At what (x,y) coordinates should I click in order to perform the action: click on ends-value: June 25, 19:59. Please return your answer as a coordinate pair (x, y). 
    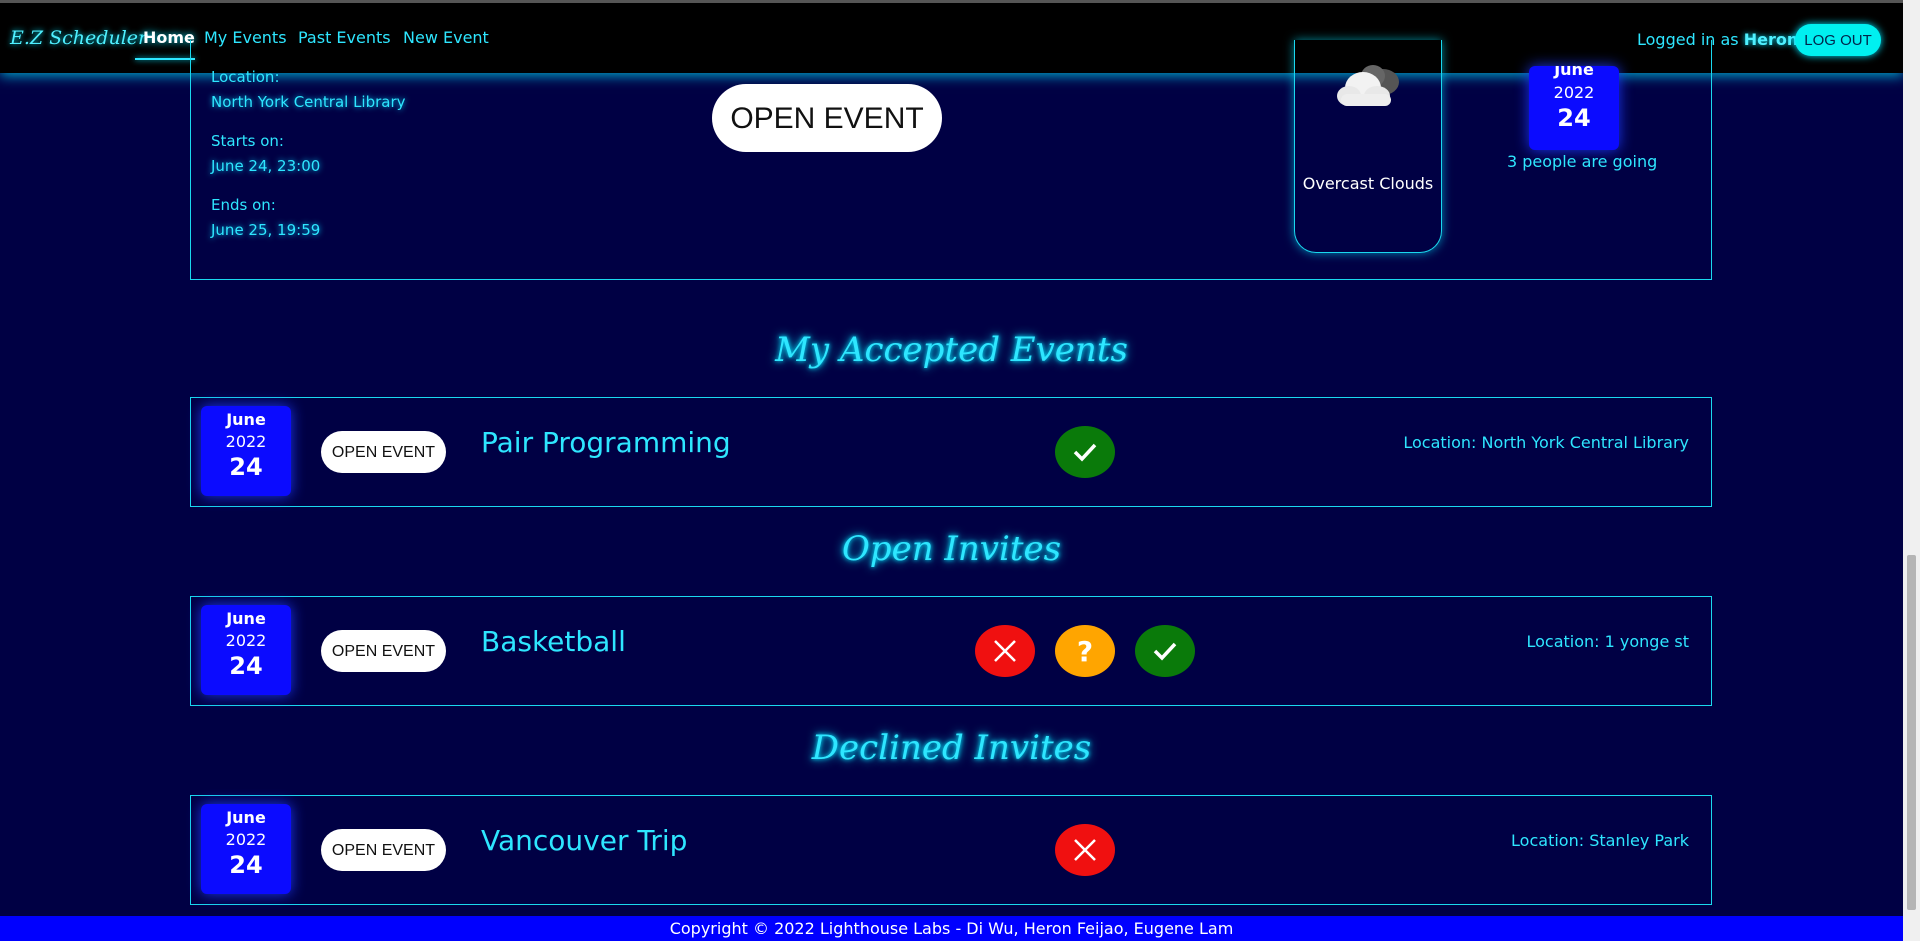
    Looking at the image, I should click on (266, 230).